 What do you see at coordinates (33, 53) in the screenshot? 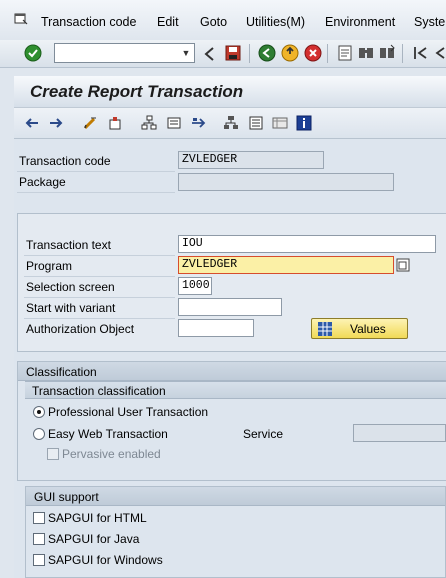
I see `enter-icon` at bounding box center [33, 53].